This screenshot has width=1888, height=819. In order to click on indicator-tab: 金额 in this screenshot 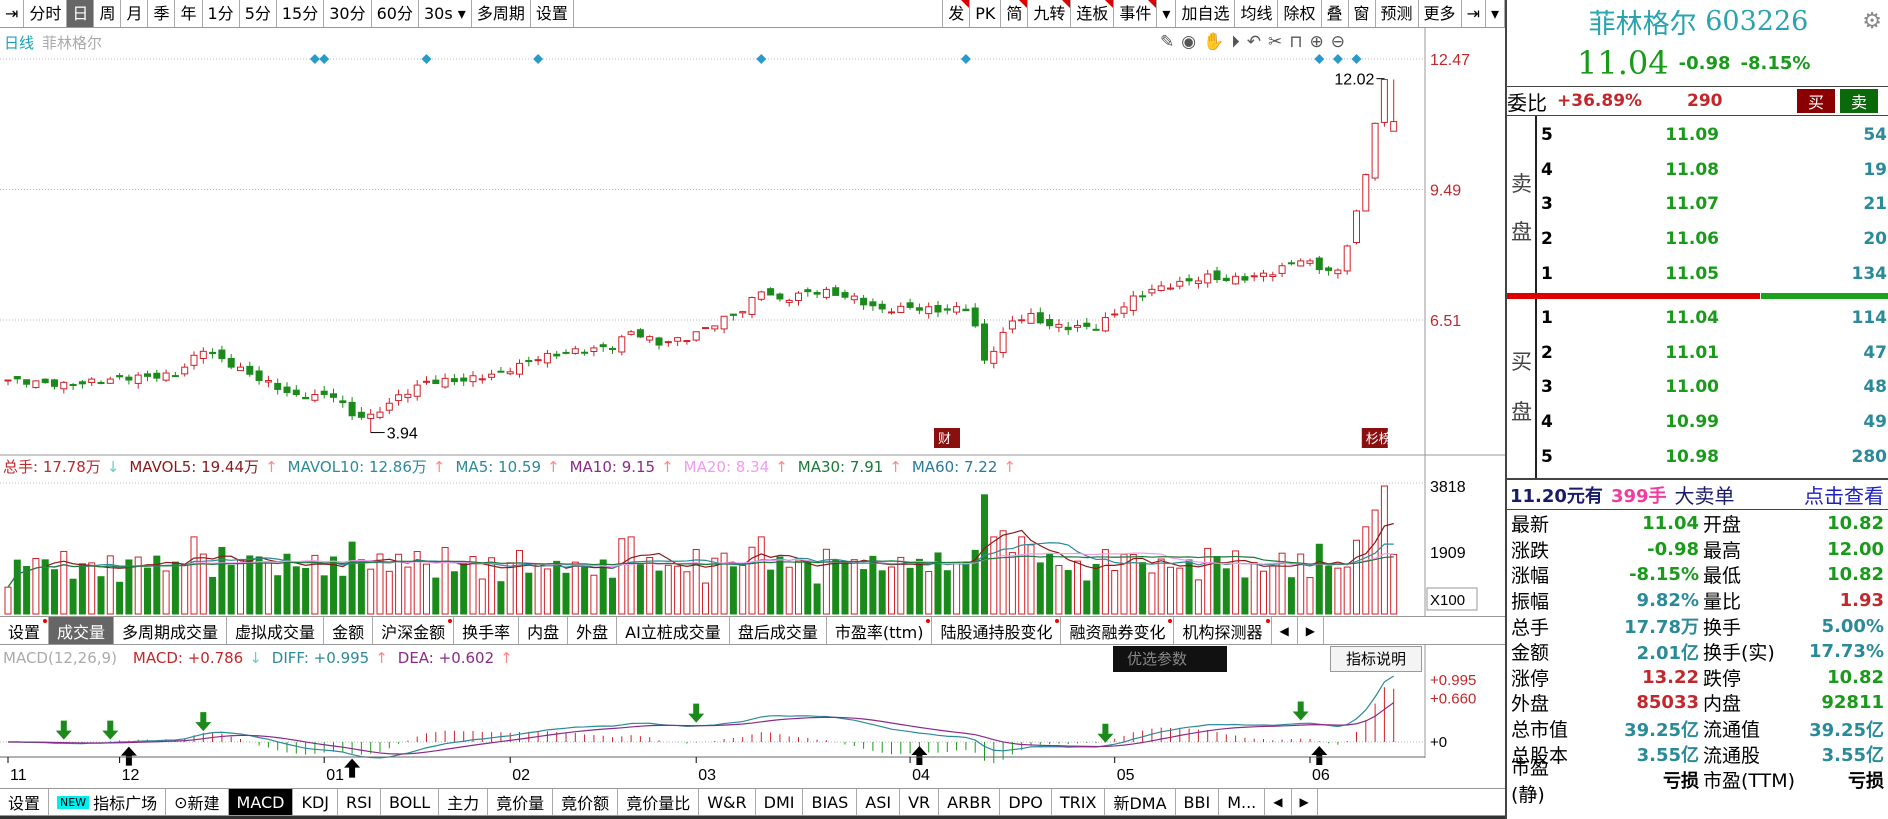, I will do `click(349, 630)`.